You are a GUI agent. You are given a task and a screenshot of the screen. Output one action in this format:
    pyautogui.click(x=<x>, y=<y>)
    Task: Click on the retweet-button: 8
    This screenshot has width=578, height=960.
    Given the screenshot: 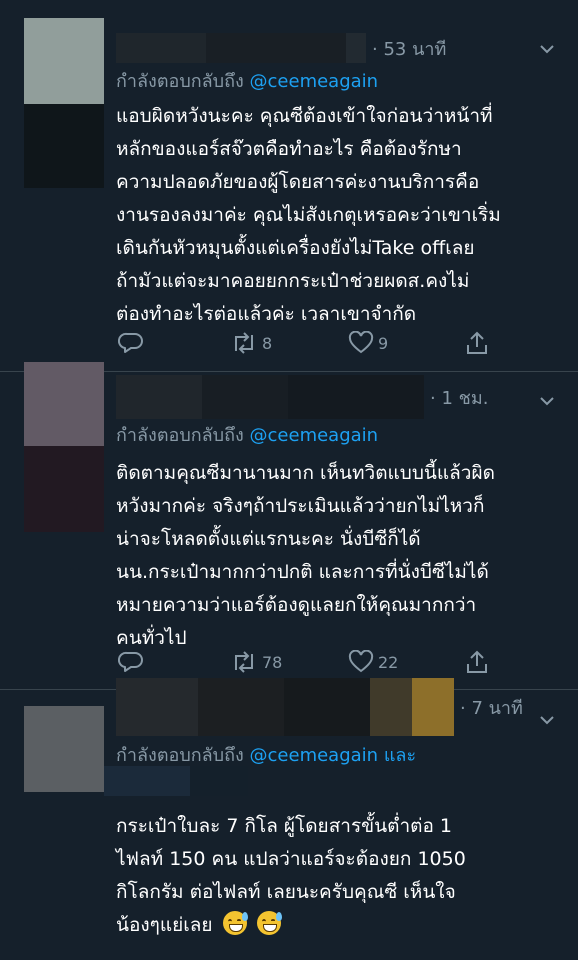 What is the action you would take?
    pyautogui.click(x=251, y=343)
    